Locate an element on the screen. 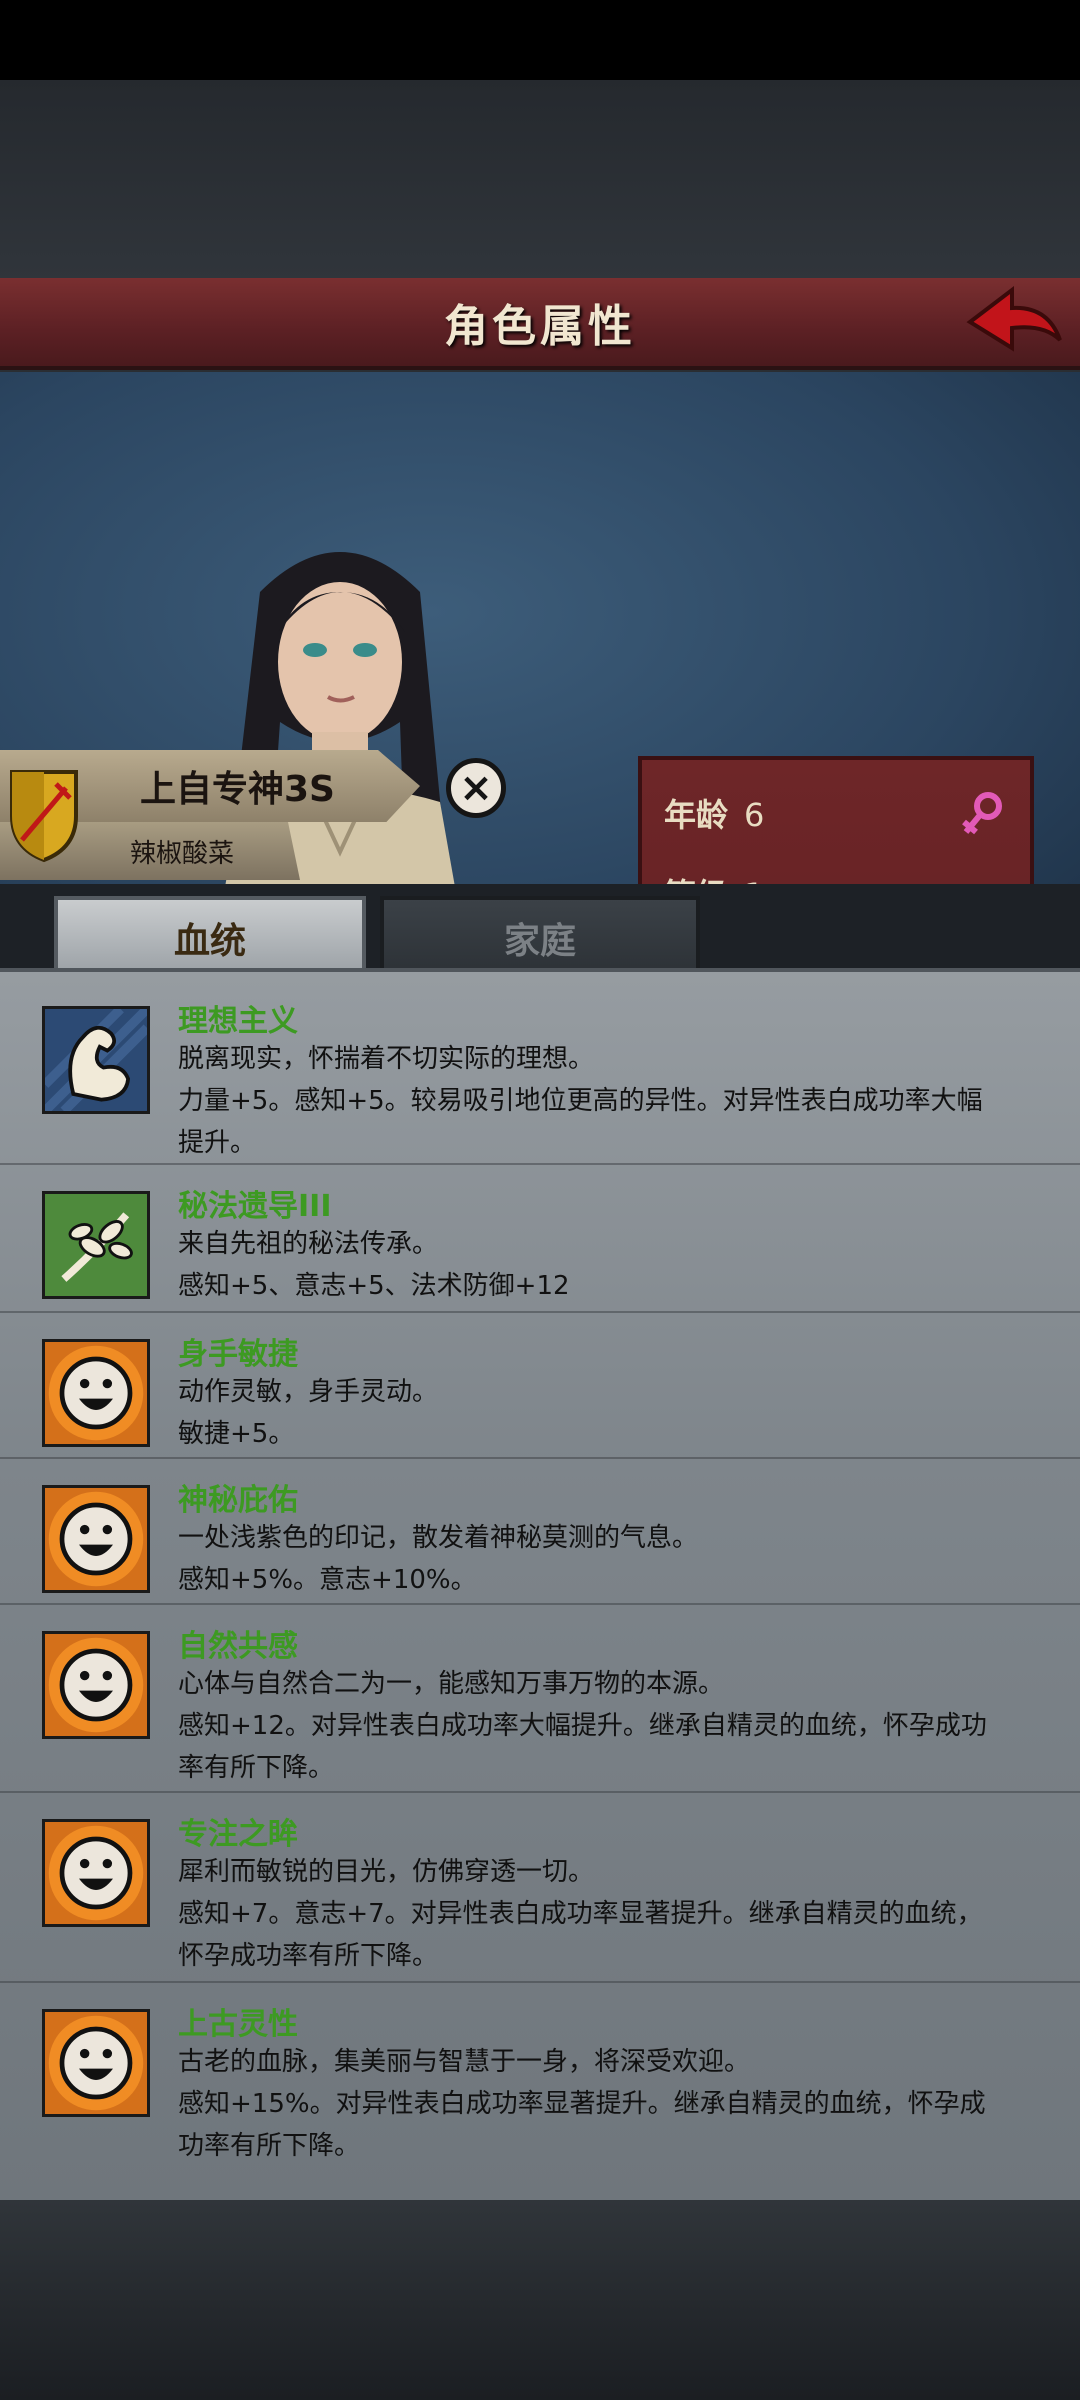 The height and width of the screenshot is (2400, 1080). tab-strip: 血统 家庭 is located at coordinates (540, 930).